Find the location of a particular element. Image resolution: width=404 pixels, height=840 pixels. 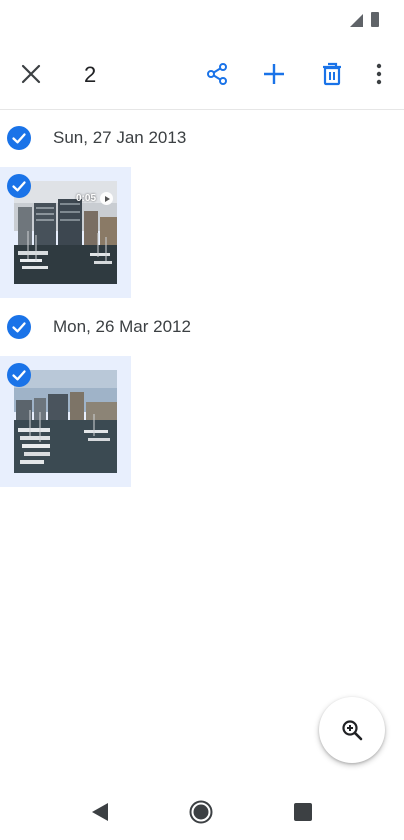

photo-tile: 0:05 is located at coordinates (65, 232).